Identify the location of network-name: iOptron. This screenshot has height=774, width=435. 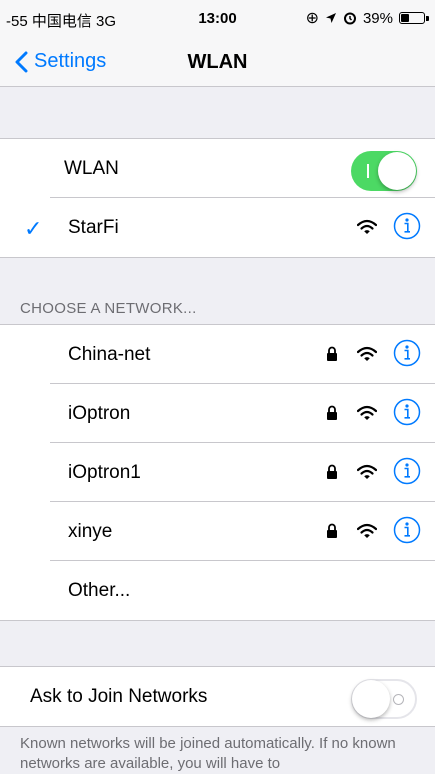
(99, 413).